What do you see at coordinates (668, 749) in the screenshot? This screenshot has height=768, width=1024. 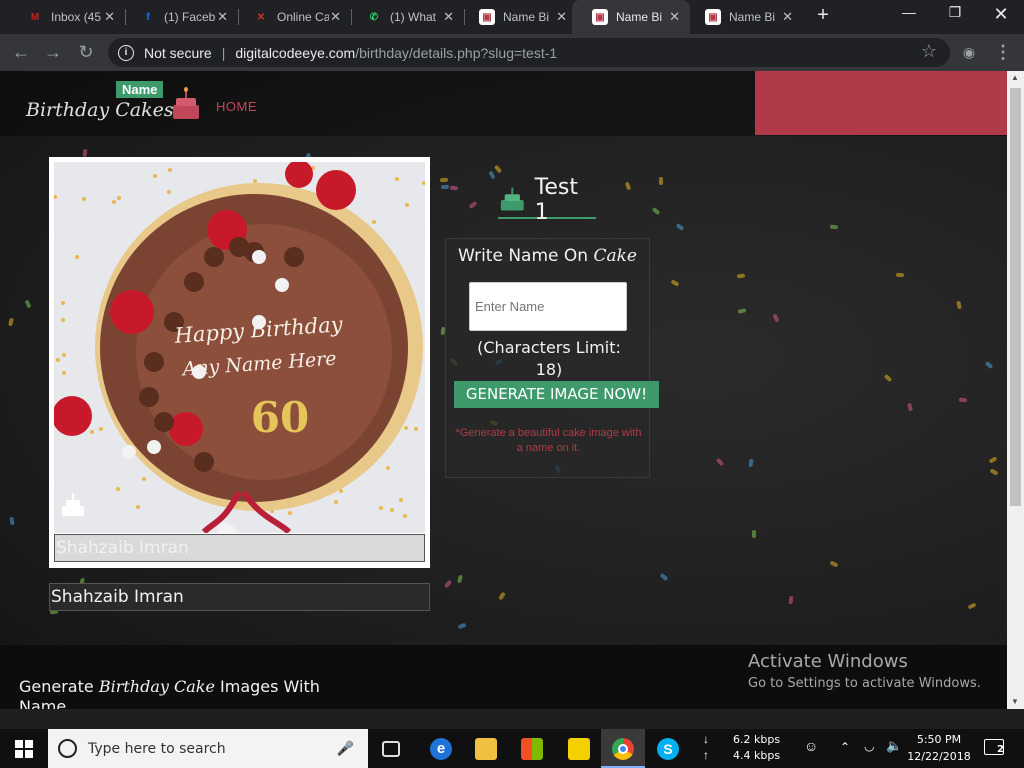 I see `skype-icon: S` at bounding box center [668, 749].